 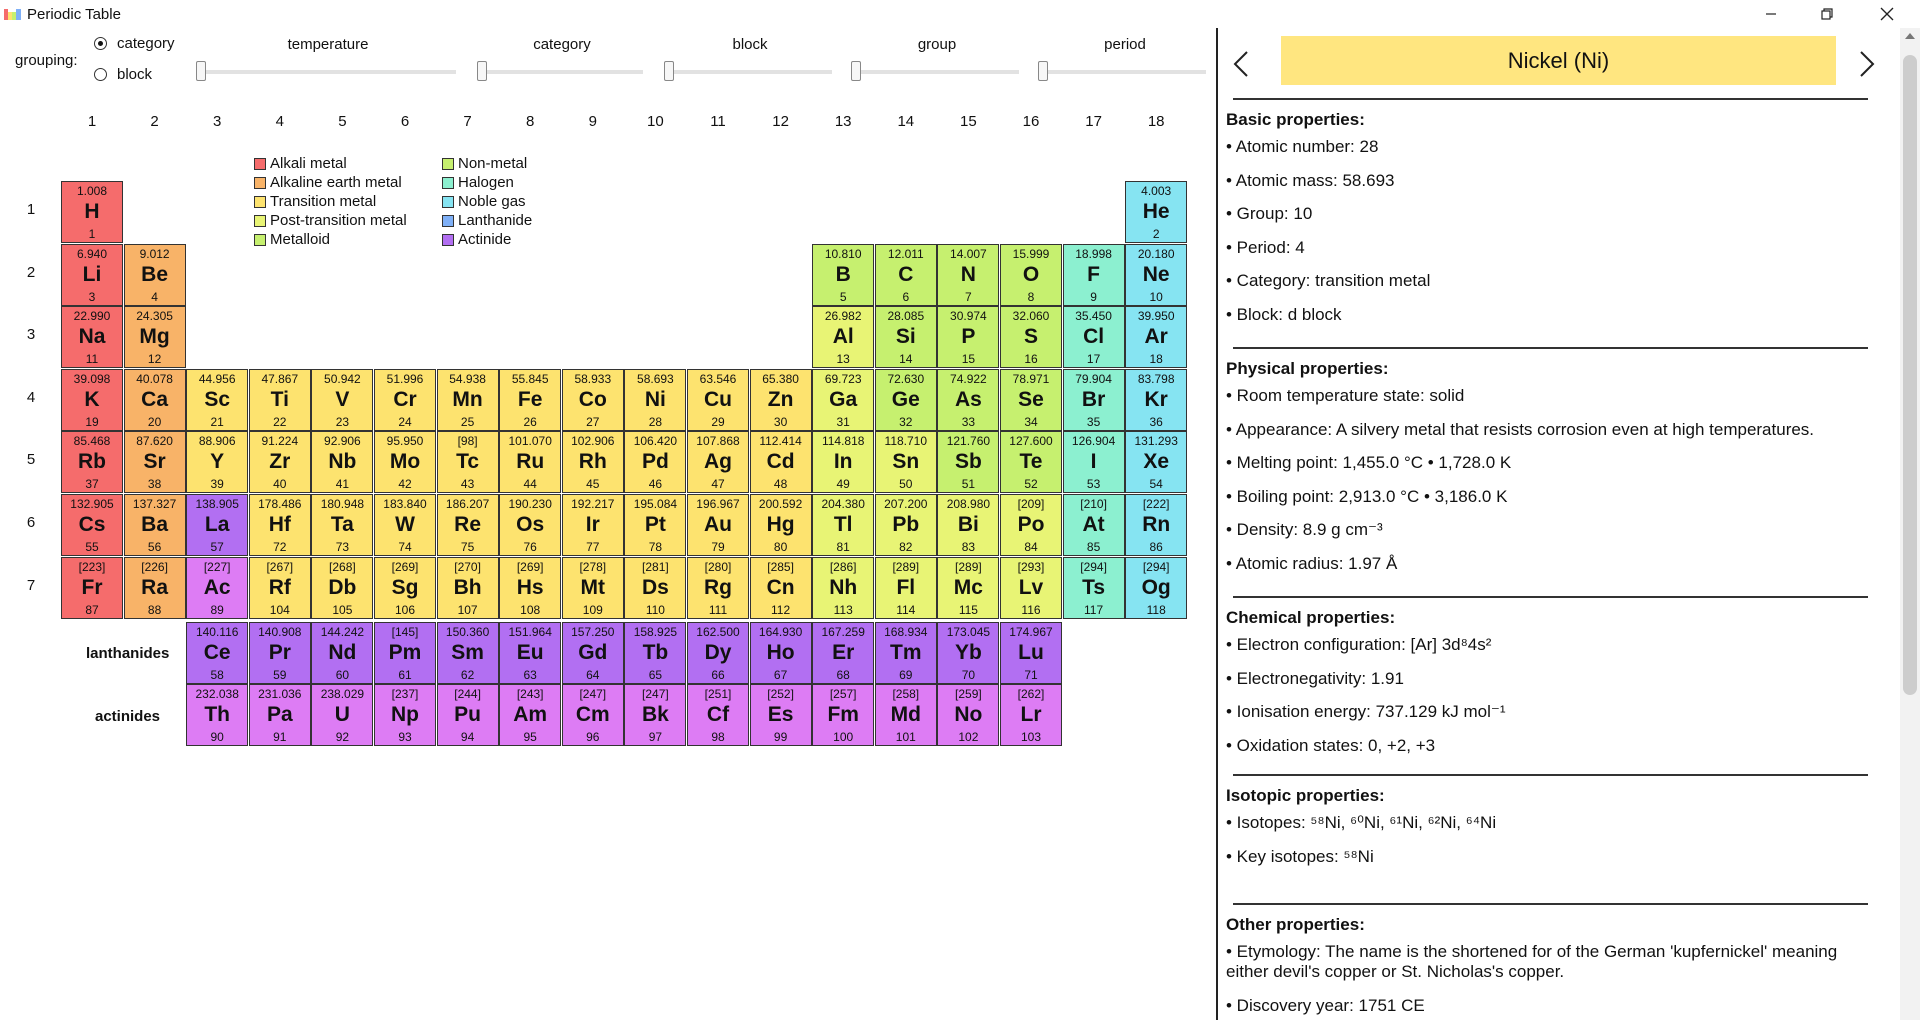 I want to click on category-slider-thumb, so click(x=482, y=71).